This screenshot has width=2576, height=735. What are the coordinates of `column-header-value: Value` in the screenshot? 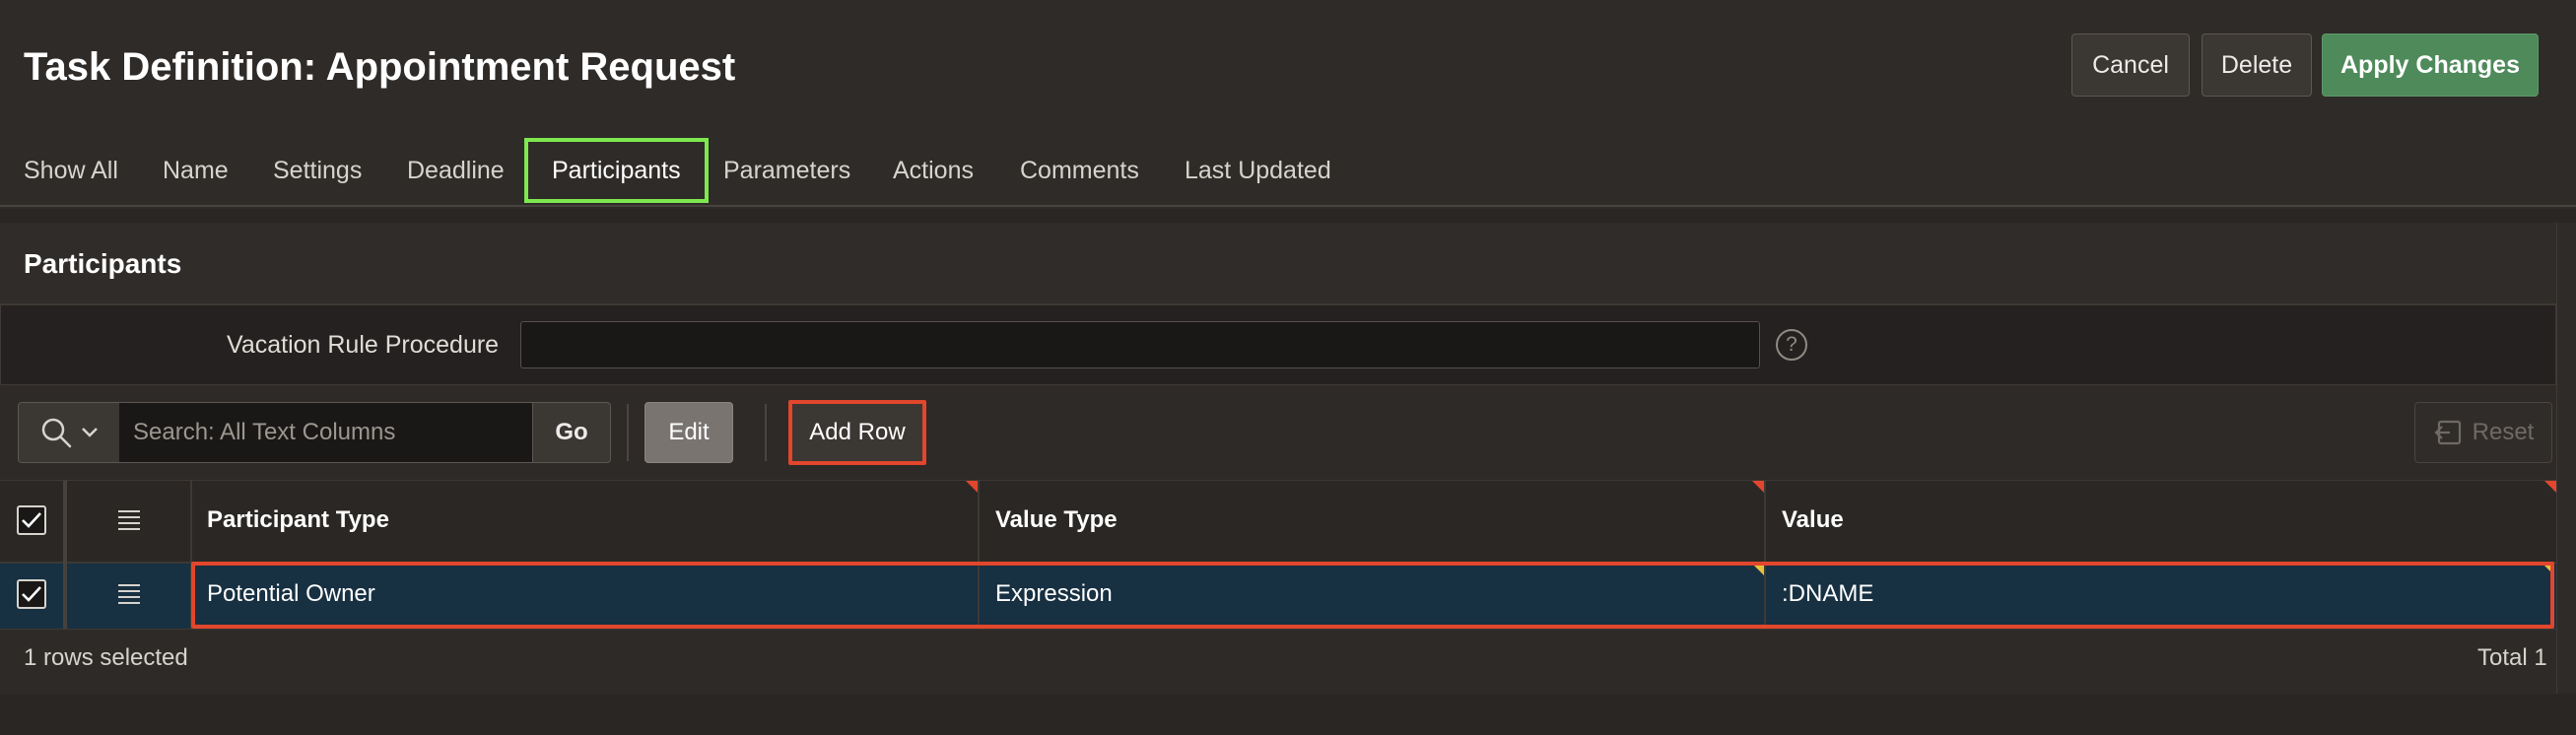 It's located at (1813, 520).